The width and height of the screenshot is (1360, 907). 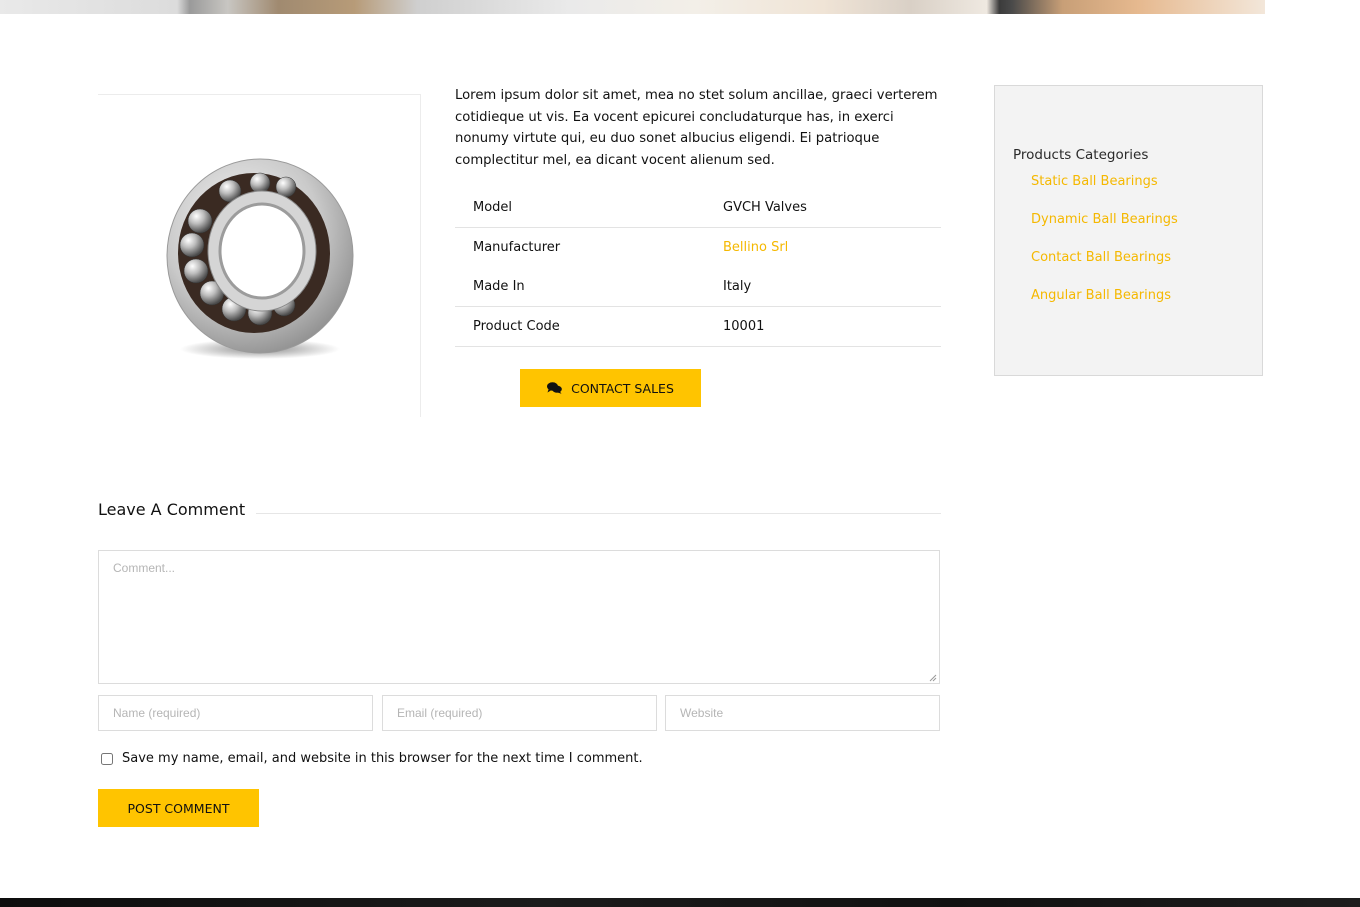 I want to click on table-row: Made In Italy, so click(x=698, y=287).